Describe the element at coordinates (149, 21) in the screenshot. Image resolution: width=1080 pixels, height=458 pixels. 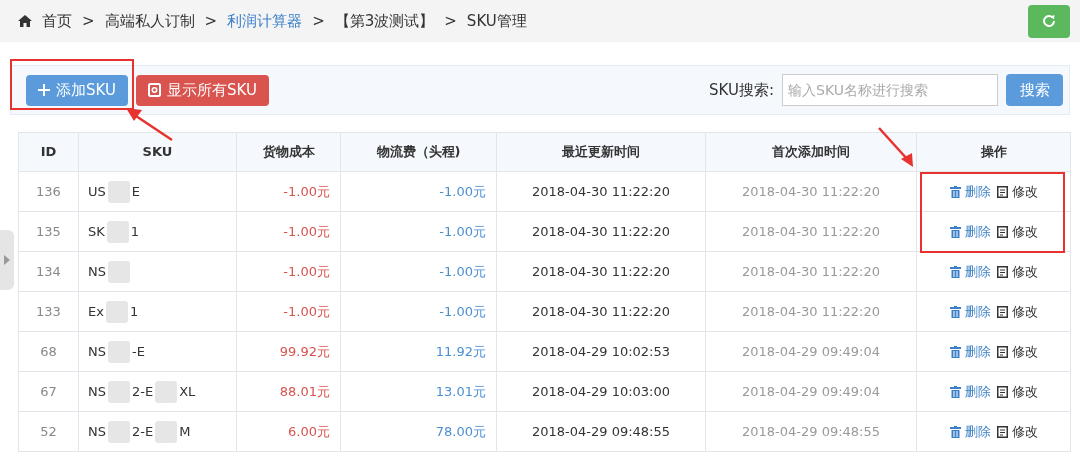
I see `breadcrumb-item: 高端私人订制` at that location.